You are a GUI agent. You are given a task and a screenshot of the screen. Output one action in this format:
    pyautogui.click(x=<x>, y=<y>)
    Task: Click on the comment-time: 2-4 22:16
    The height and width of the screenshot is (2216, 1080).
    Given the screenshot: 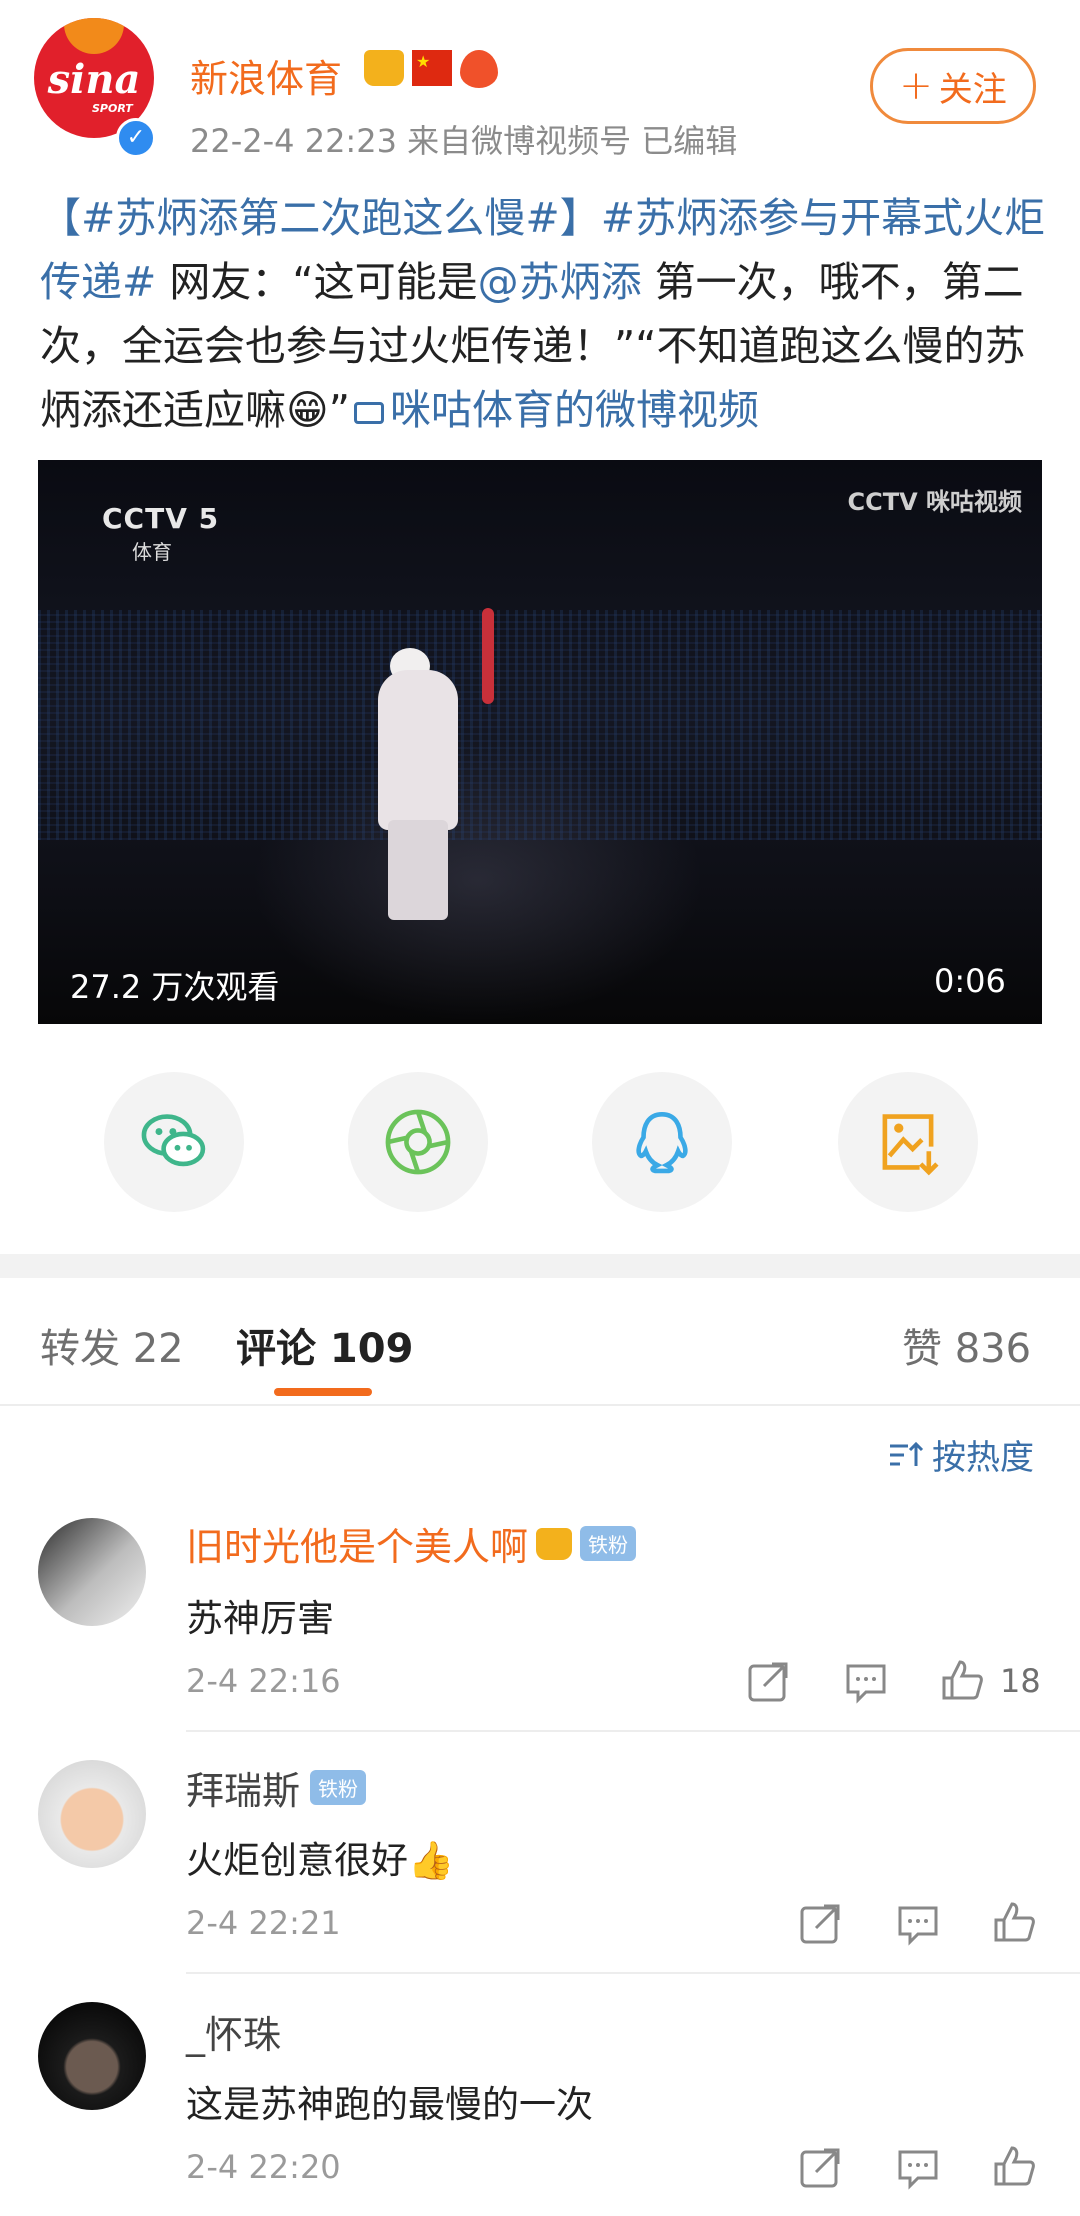 What is the action you would take?
    pyautogui.click(x=263, y=1681)
    